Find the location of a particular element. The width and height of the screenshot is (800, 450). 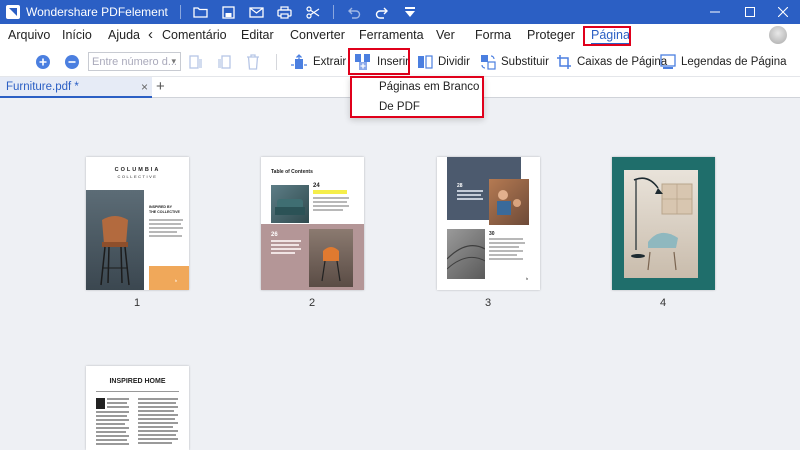

close-window-icon is located at coordinates (783, 12).